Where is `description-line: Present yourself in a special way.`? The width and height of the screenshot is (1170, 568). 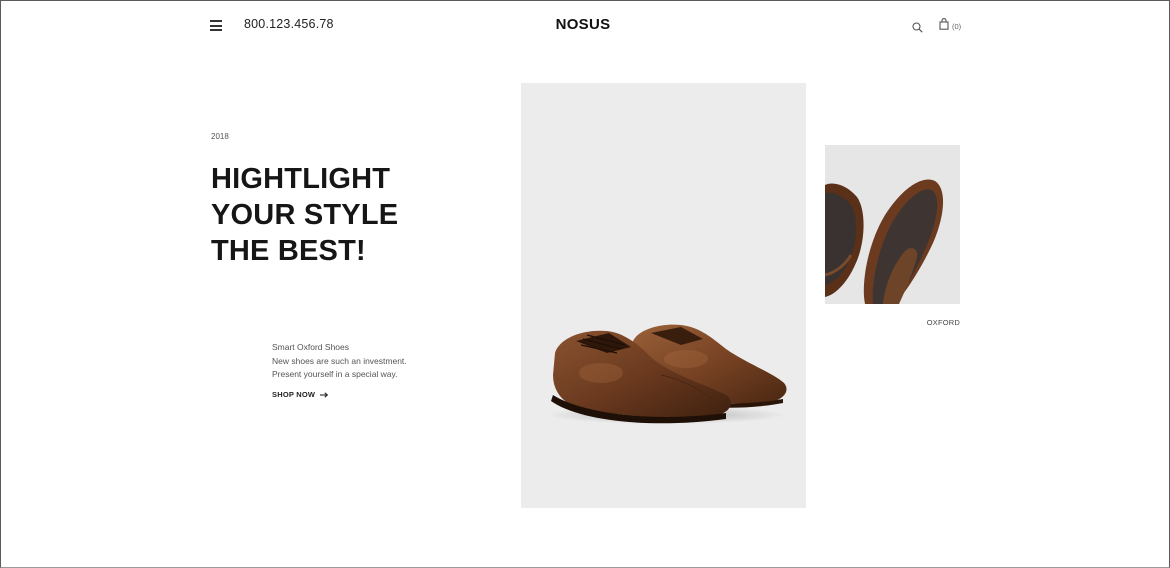 description-line: Present yourself in a special way. is located at coordinates (335, 374).